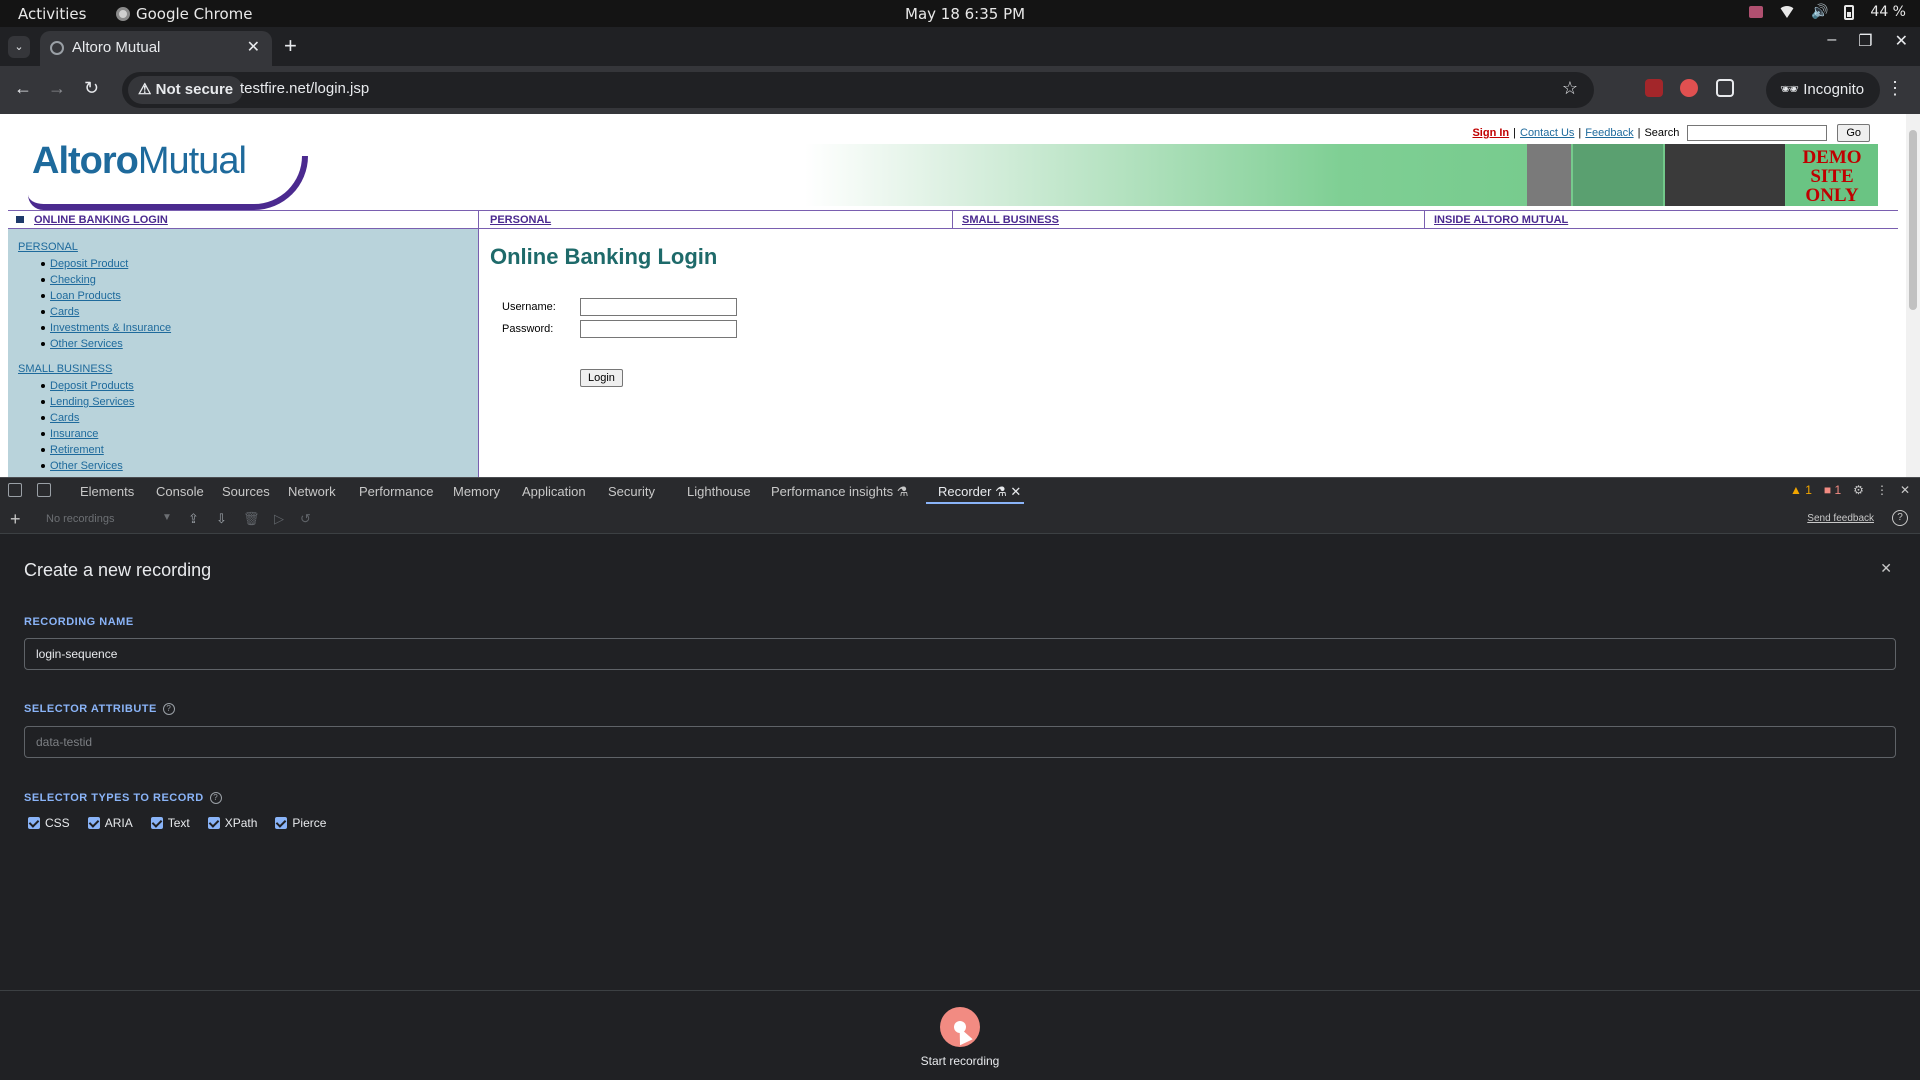 The height and width of the screenshot is (1080, 1920). What do you see at coordinates (232, 823) in the screenshot?
I see `checkbox-xpath: XPath` at bounding box center [232, 823].